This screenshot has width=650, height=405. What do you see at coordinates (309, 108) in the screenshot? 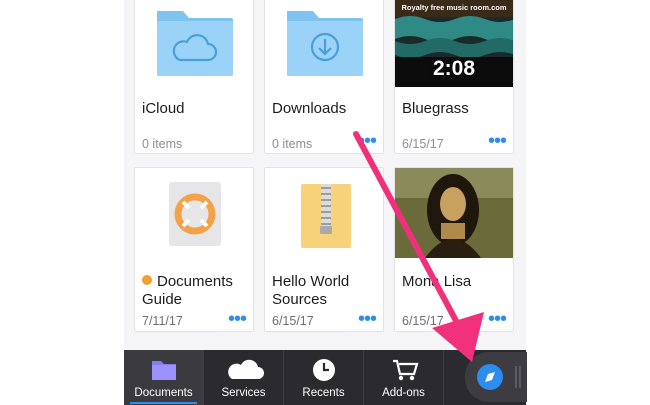
I see `file-name: Downloads` at bounding box center [309, 108].